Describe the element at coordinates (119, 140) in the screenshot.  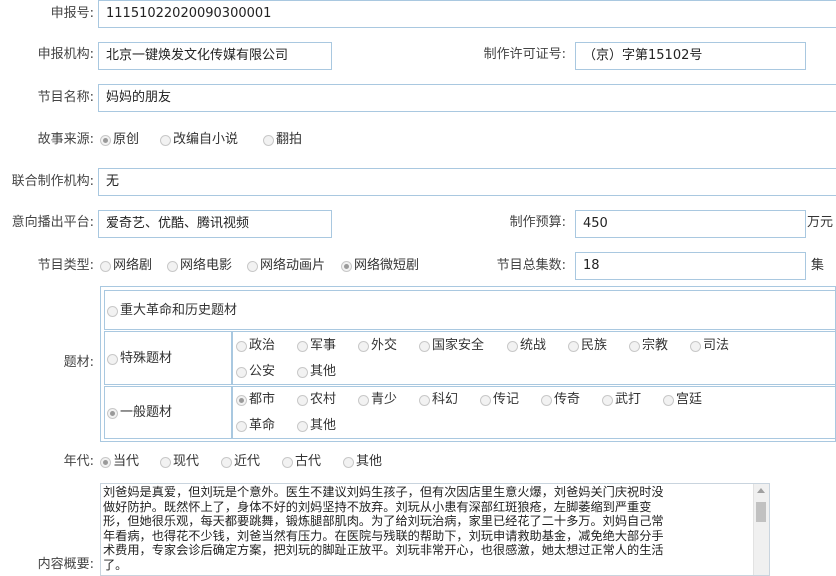
I see `story-source-original: 原创` at that location.